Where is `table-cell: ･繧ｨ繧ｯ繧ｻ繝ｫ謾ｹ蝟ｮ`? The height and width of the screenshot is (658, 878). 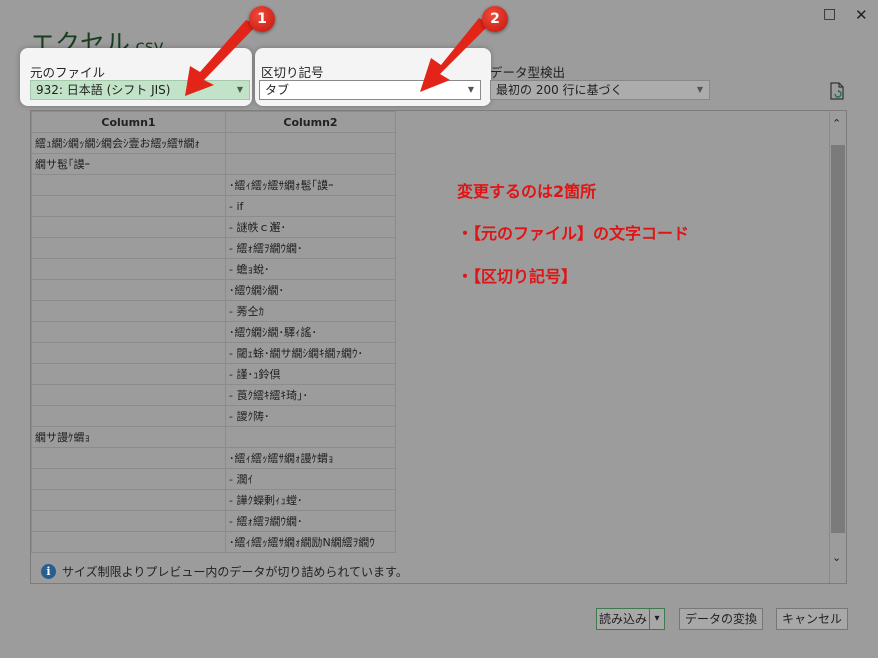 table-cell: ･繧ｨ繧ｯ繧ｻ繝ｫ謾ｹ蝟ｮ is located at coordinates (310, 458).